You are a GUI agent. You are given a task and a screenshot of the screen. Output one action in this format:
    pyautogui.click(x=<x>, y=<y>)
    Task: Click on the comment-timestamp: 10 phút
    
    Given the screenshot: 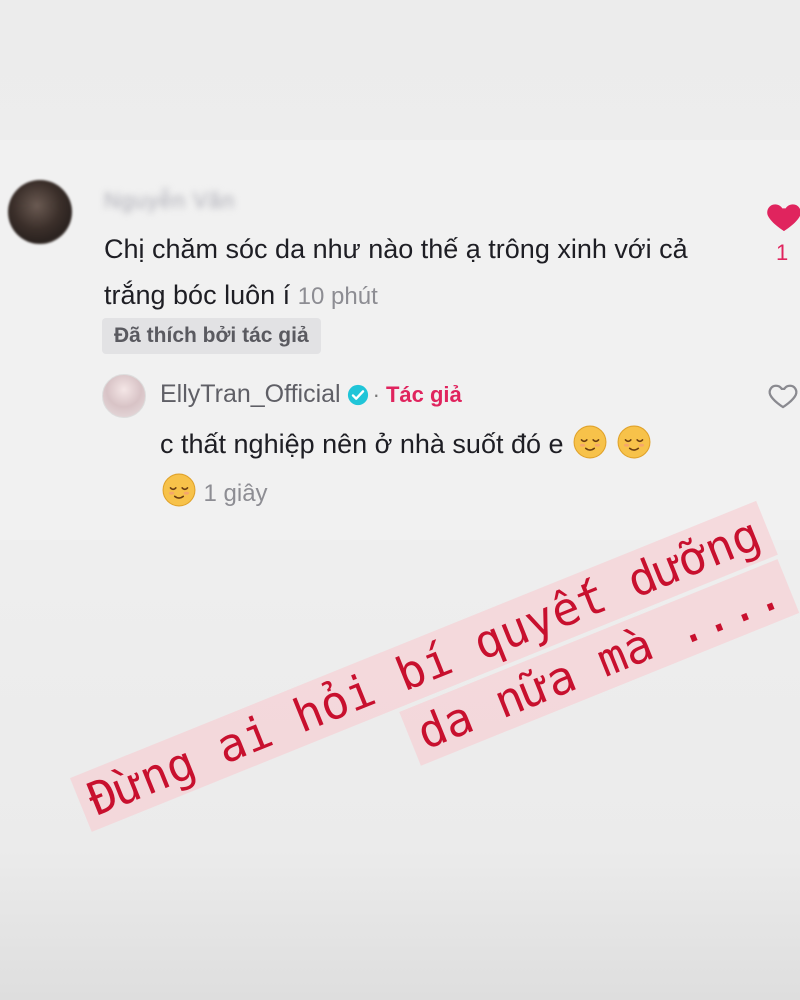 What is the action you would take?
    pyautogui.click(x=337, y=296)
    